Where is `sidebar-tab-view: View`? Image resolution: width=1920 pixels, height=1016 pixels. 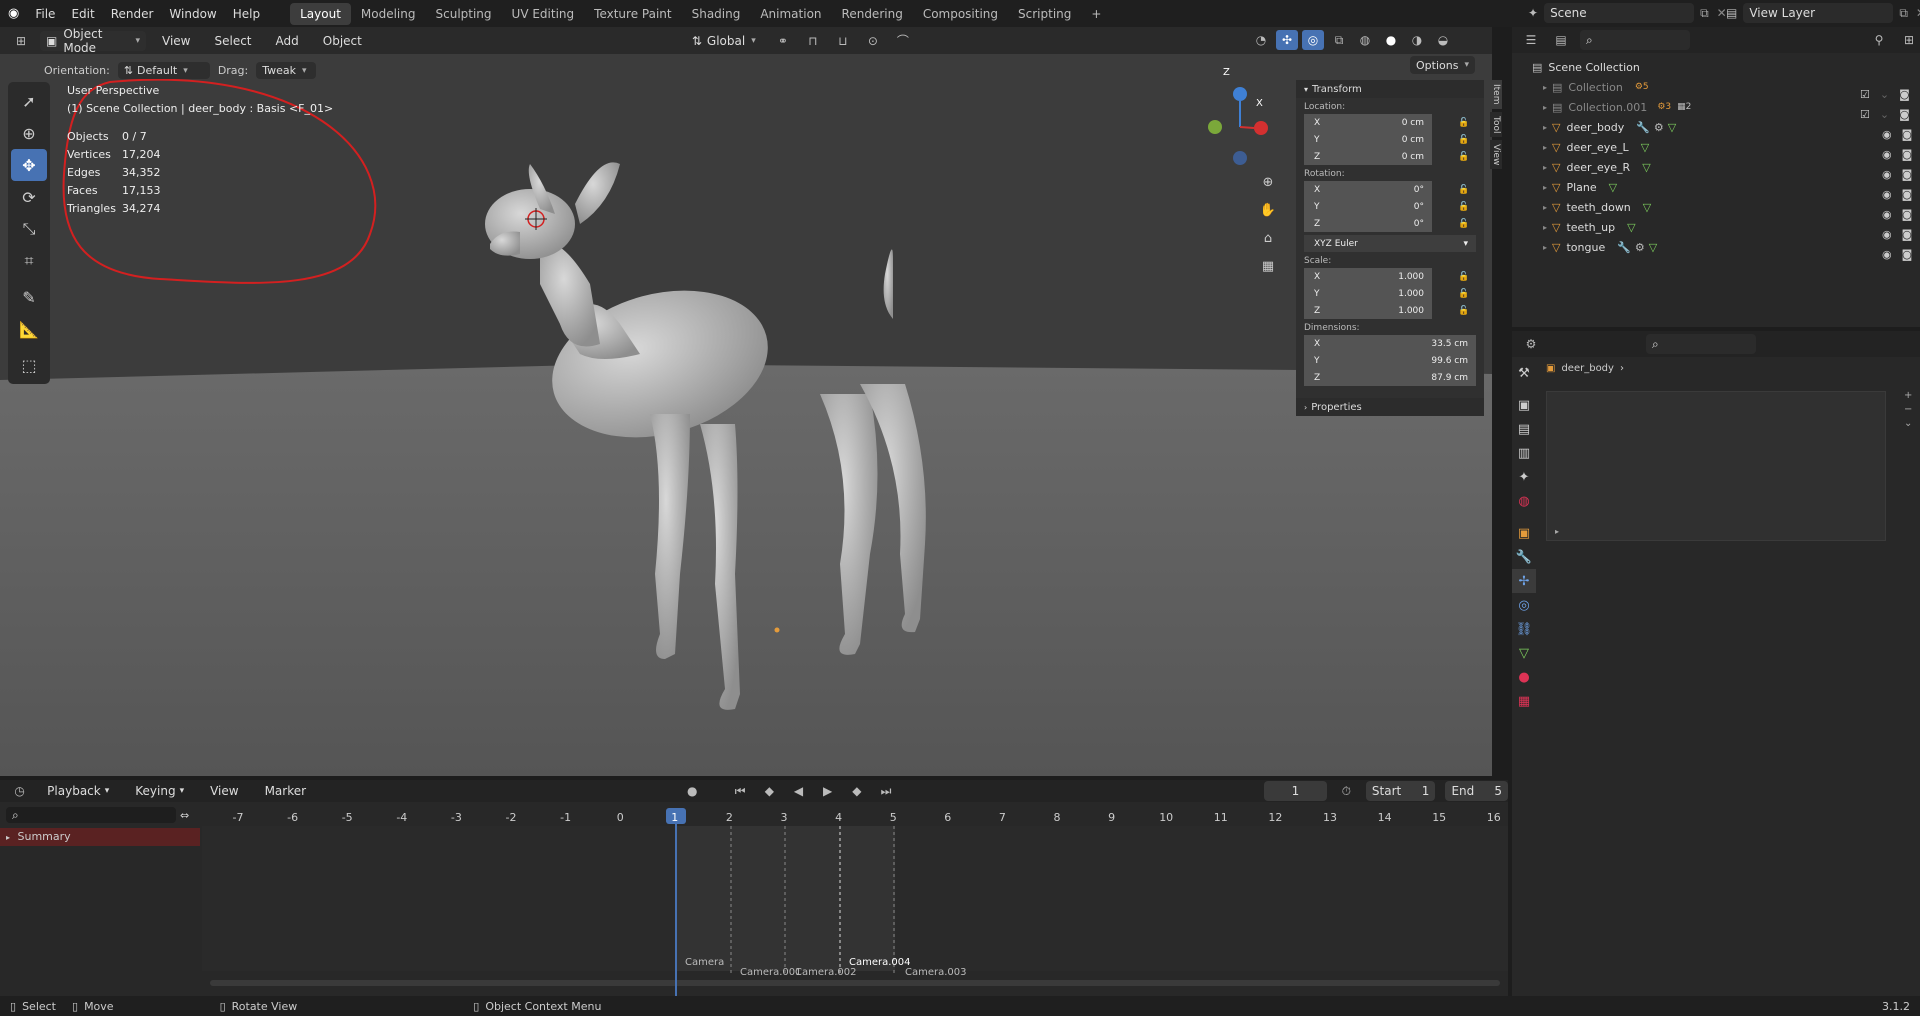 sidebar-tab-view: View is located at coordinates (1496, 154).